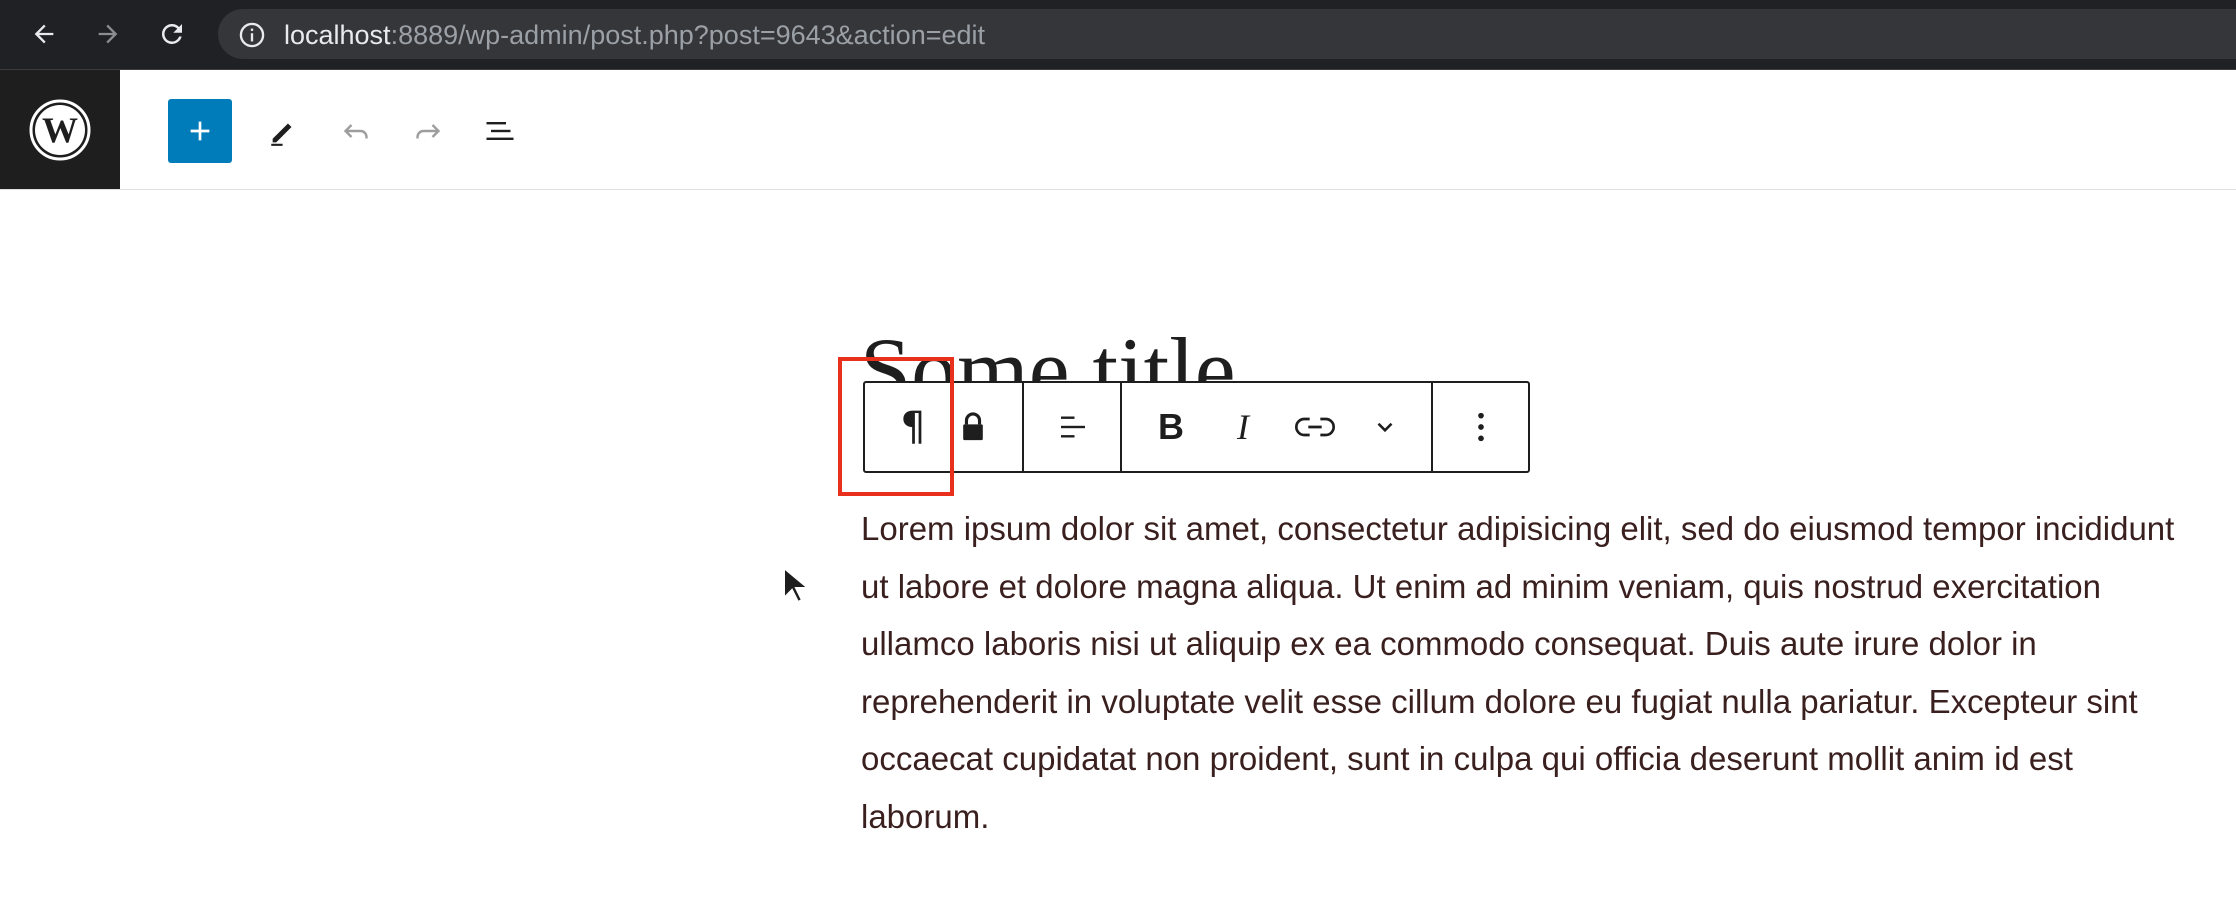 The image size is (2236, 915). I want to click on list-view-icon, so click(500, 131).